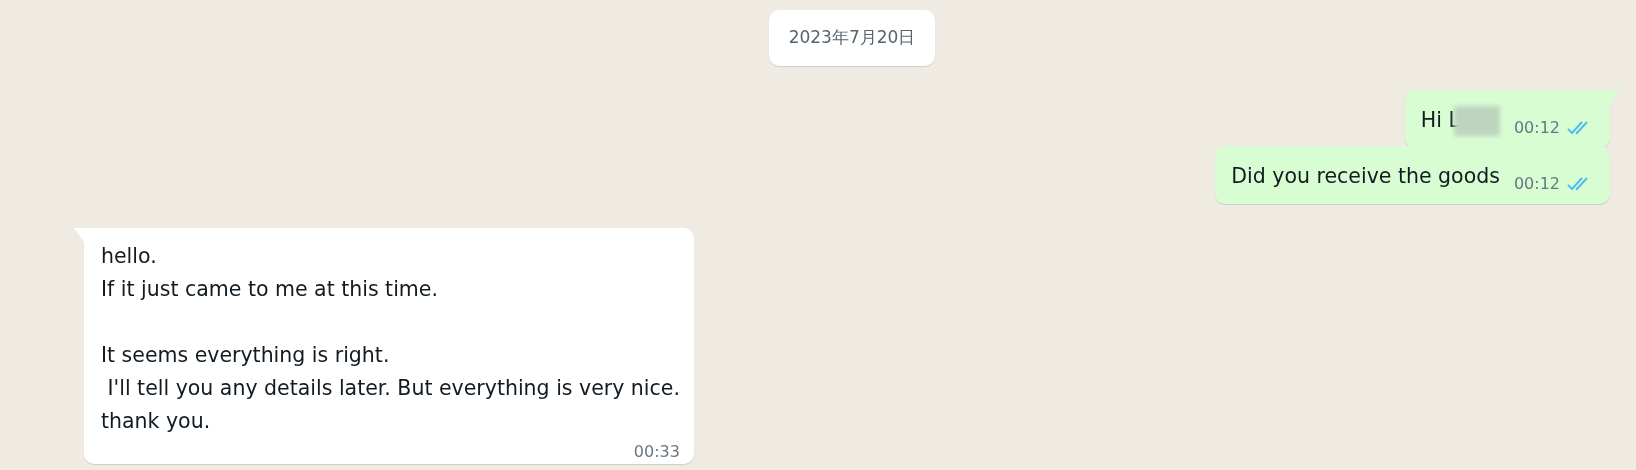  Describe the element at coordinates (1365, 175) in the screenshot. I see `message-text: Did you receive the goods` at that location.